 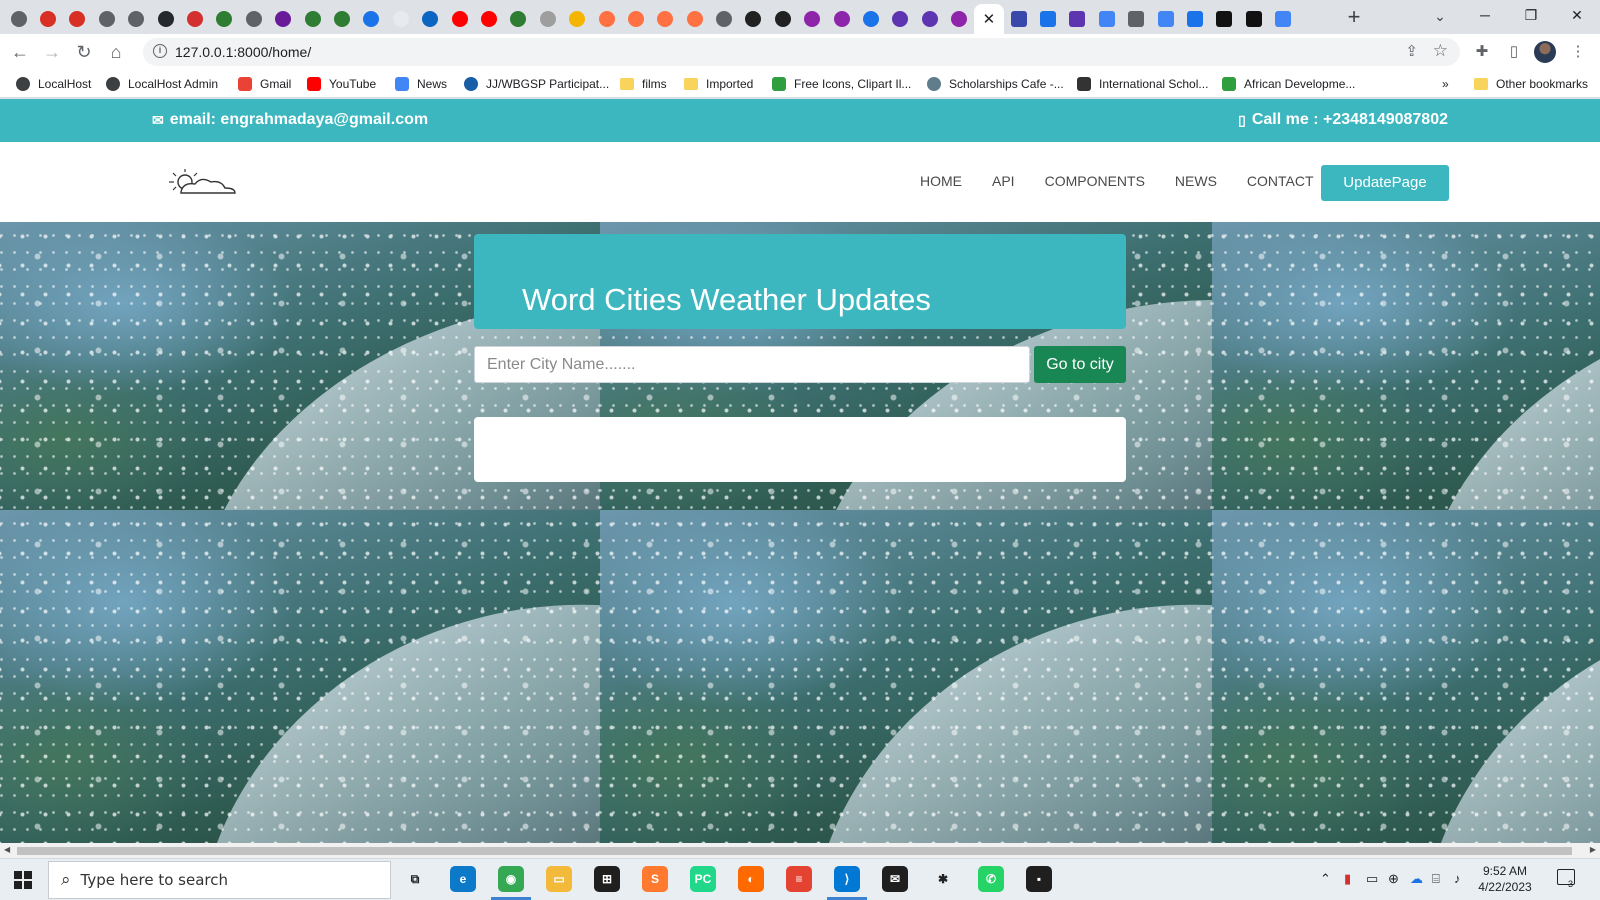 I want to click on side-panel-icon: ▯, so click(x=1514, y=52).